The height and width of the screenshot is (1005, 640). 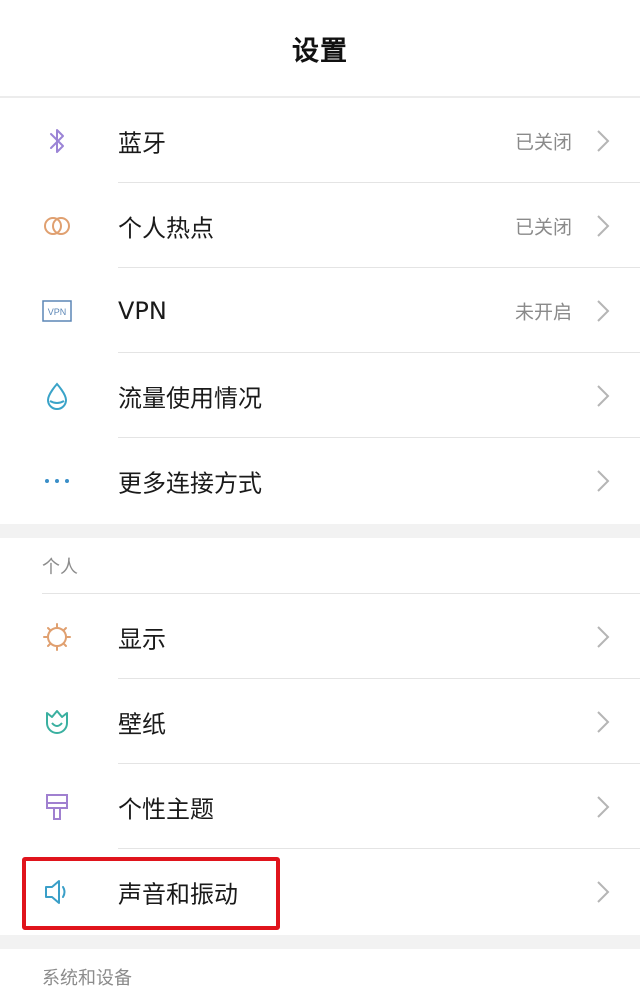 What do you see at coordinates (543, 312) in the screenshot?
I see `status-text: 未开启` at bounding box center [543, 312].